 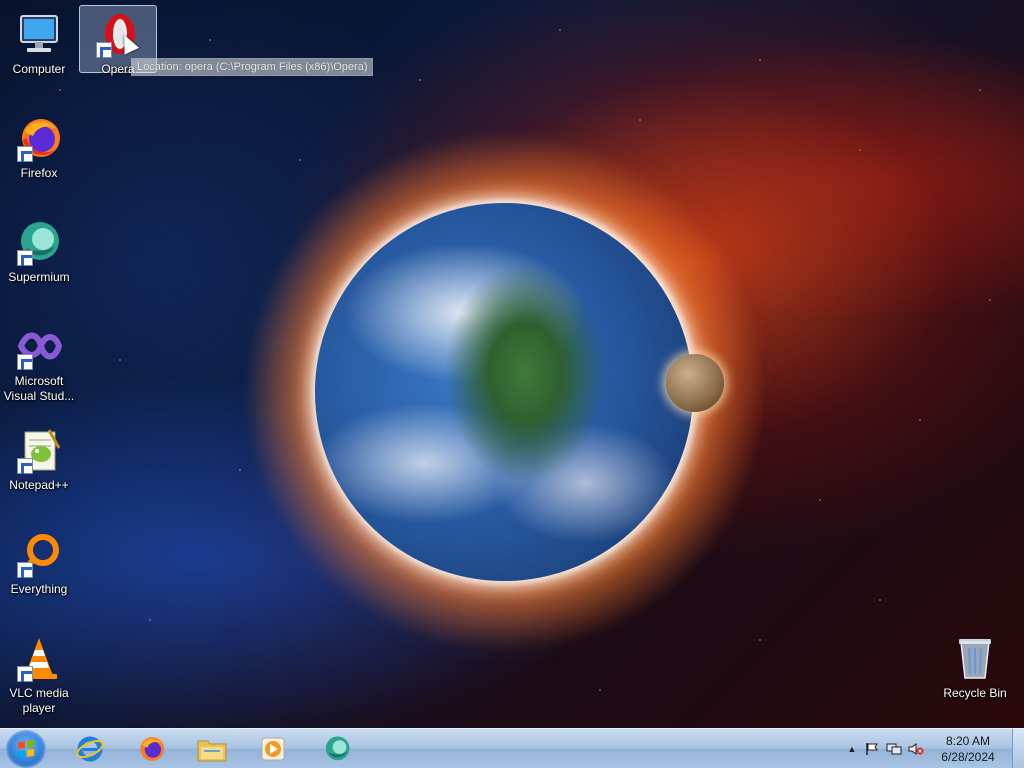 I want to click on desktop-icon-label: Recycle Bin, so click(x=975, y=693).